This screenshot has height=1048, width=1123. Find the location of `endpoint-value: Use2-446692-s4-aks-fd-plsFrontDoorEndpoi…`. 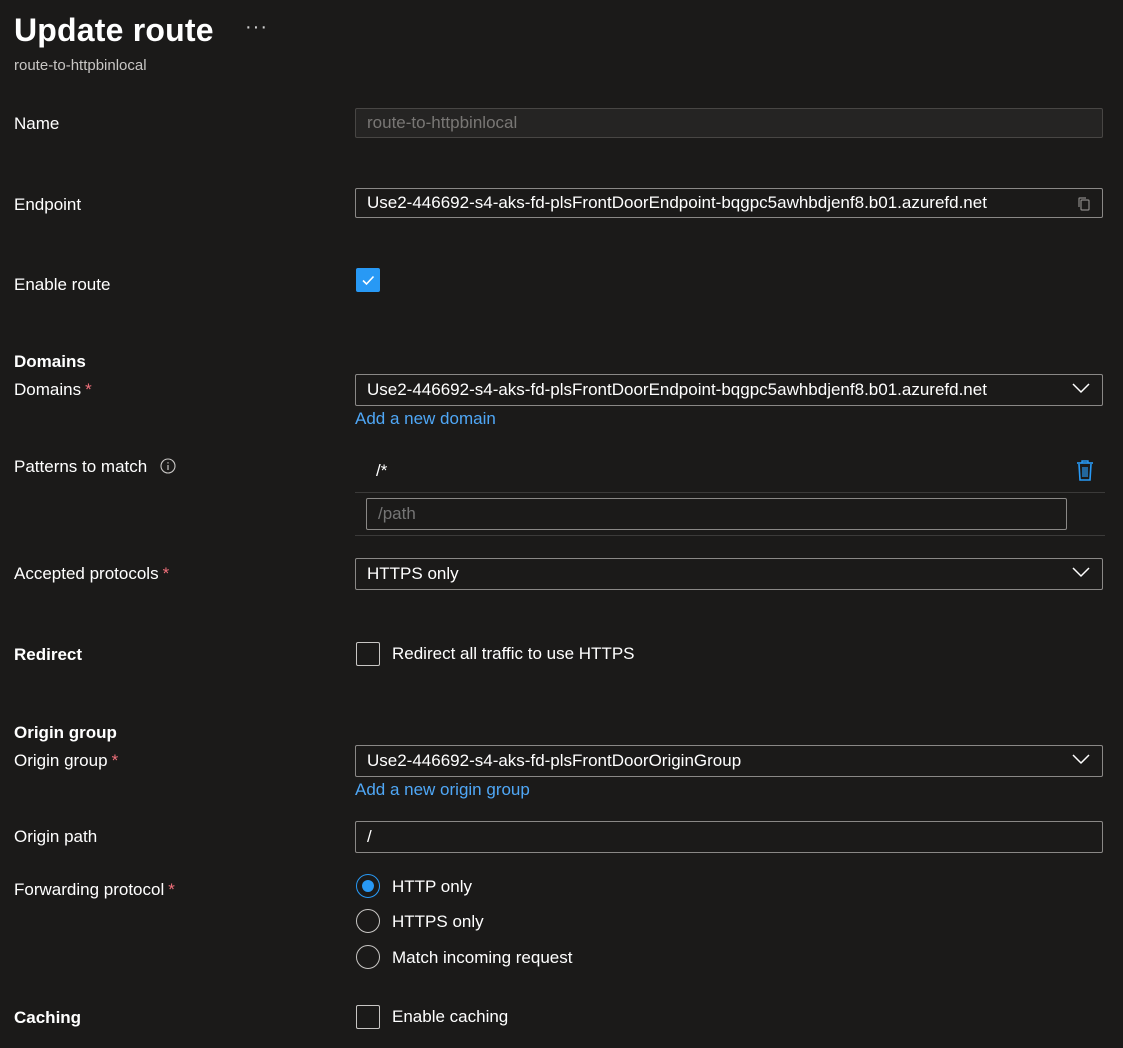

endpoint-value: Use2-446692-s4-aks-fd-plsFrontDoorEndpoi… is located at coordinates (677, 202).